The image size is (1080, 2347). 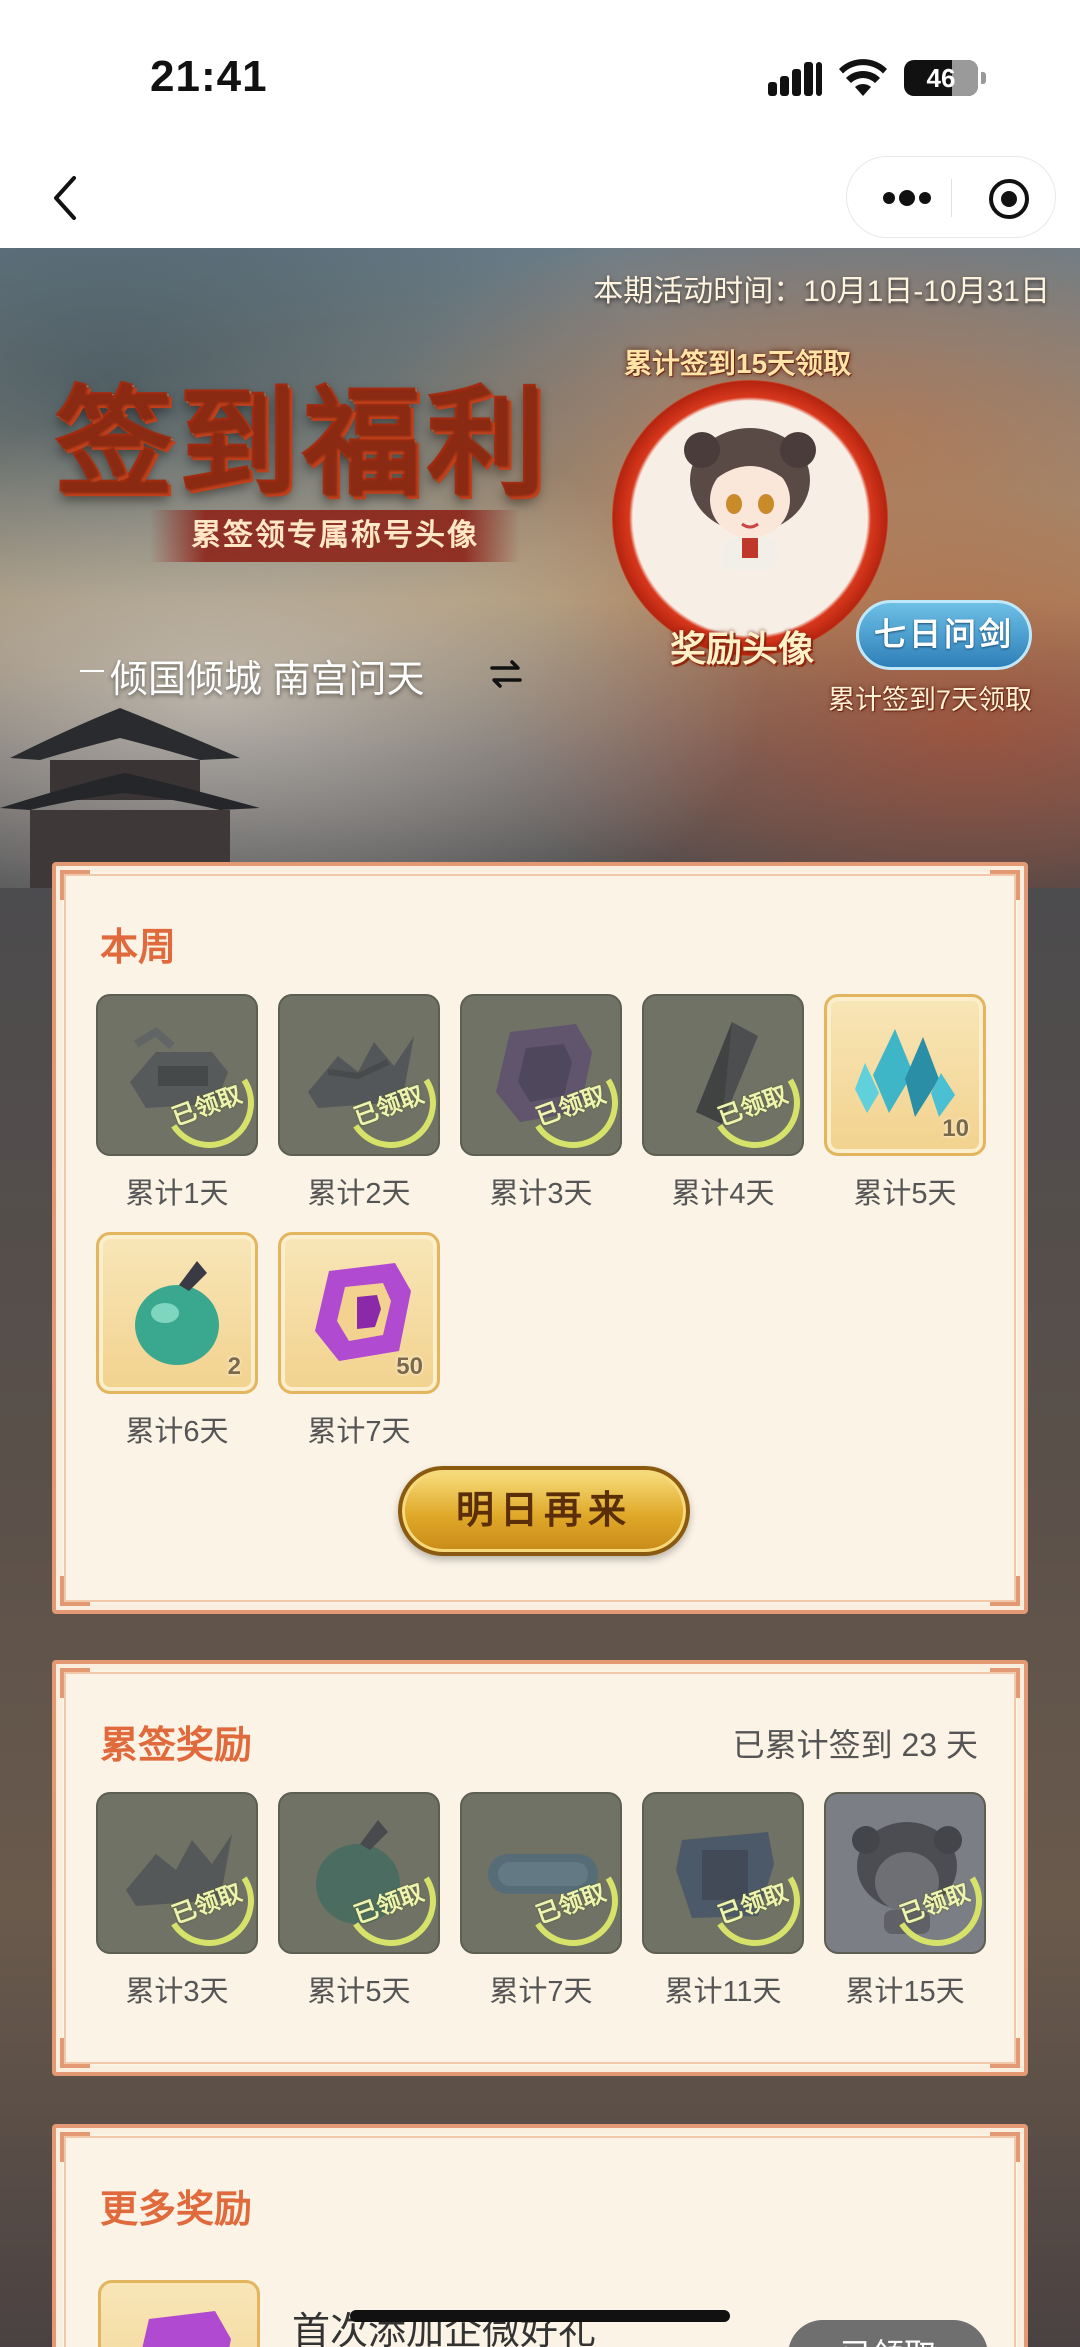 I want to click on wifi-icon, so click(x=863, y=77).